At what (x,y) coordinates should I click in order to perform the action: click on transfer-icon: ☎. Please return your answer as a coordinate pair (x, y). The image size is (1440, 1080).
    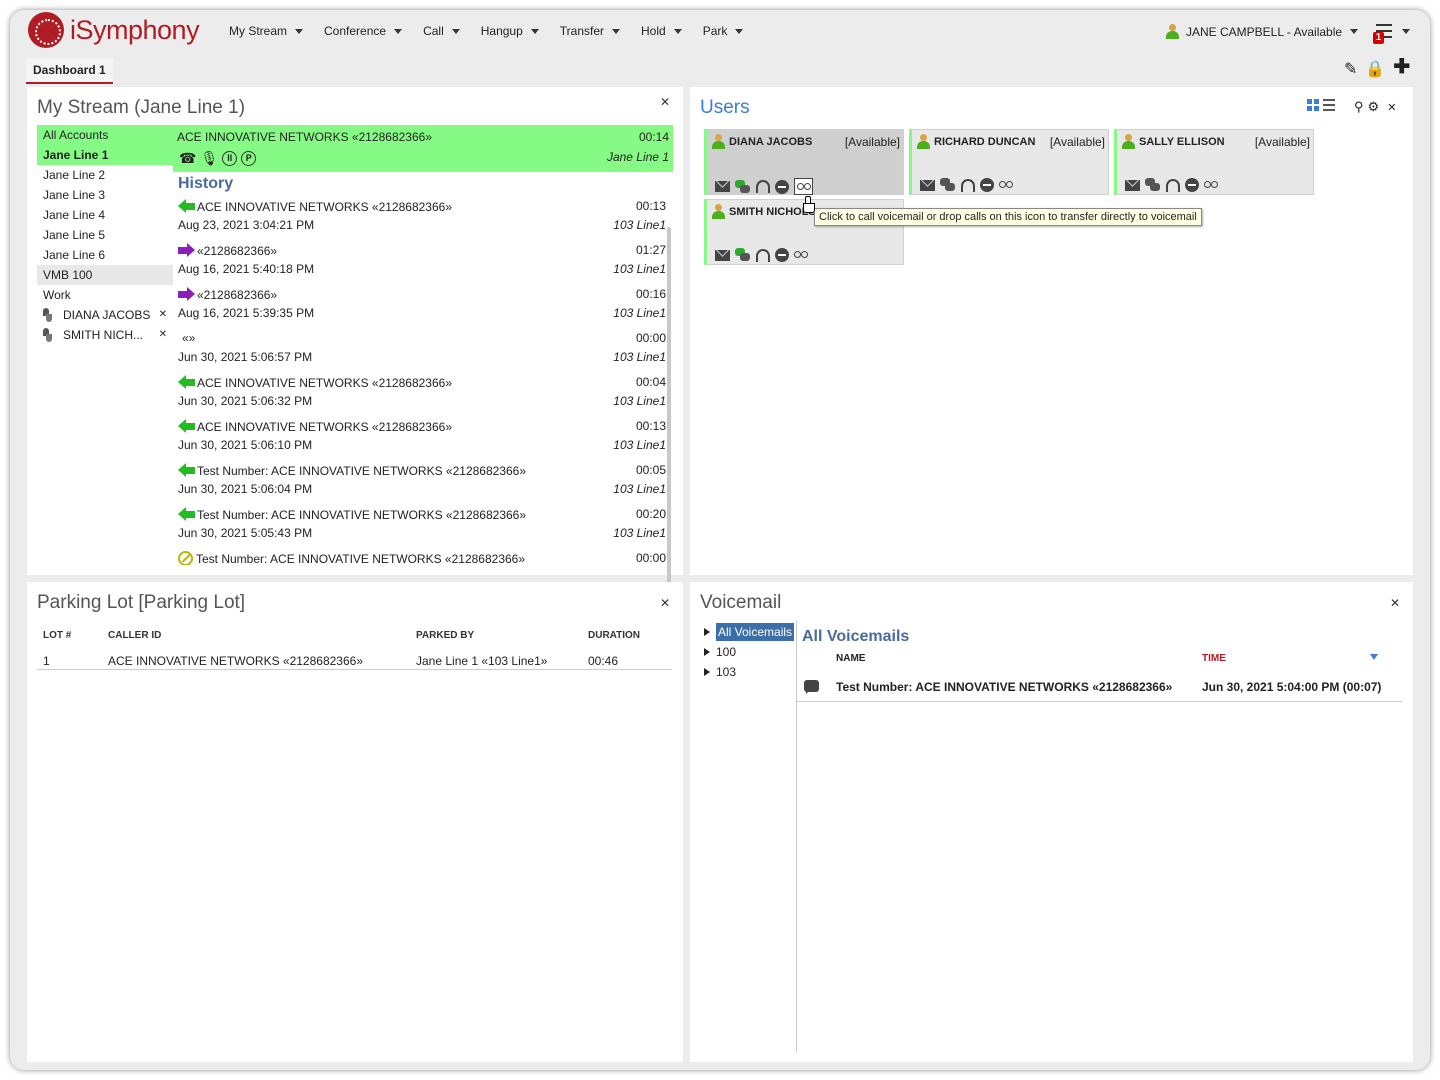
    Looking at the image, I should click on (187, 158).